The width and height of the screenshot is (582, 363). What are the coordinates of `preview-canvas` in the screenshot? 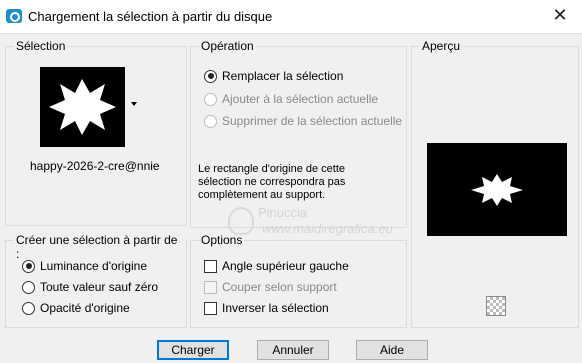 It's located at (497, 189).